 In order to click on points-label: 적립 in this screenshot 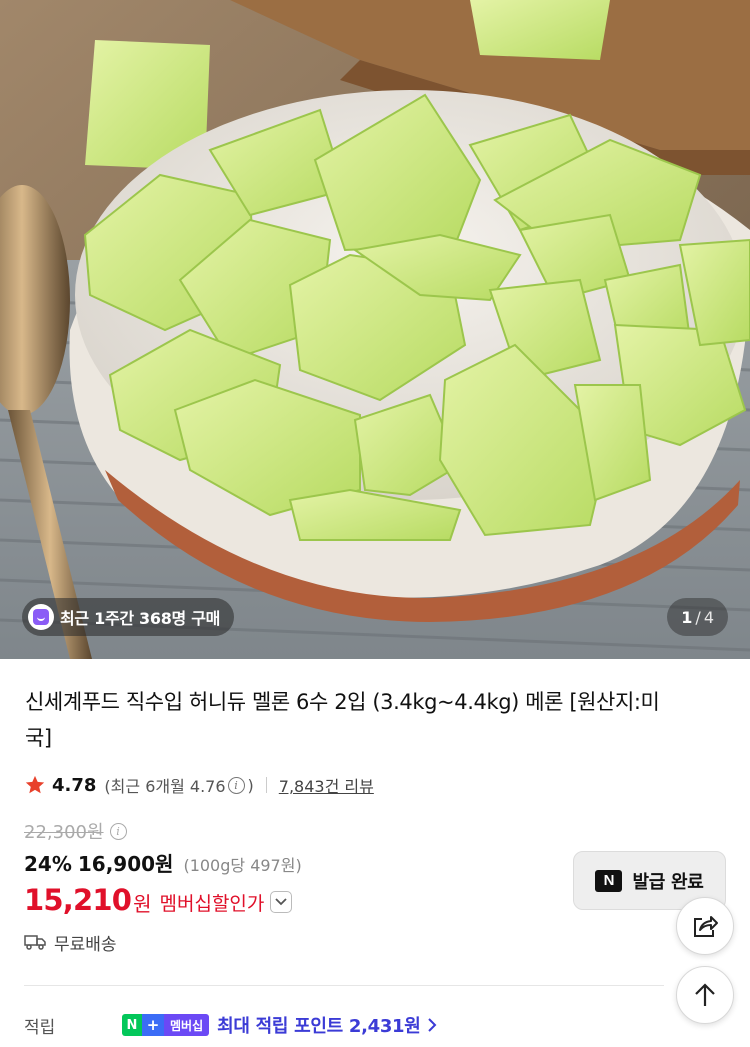, I will do `click(40, 1027)`.